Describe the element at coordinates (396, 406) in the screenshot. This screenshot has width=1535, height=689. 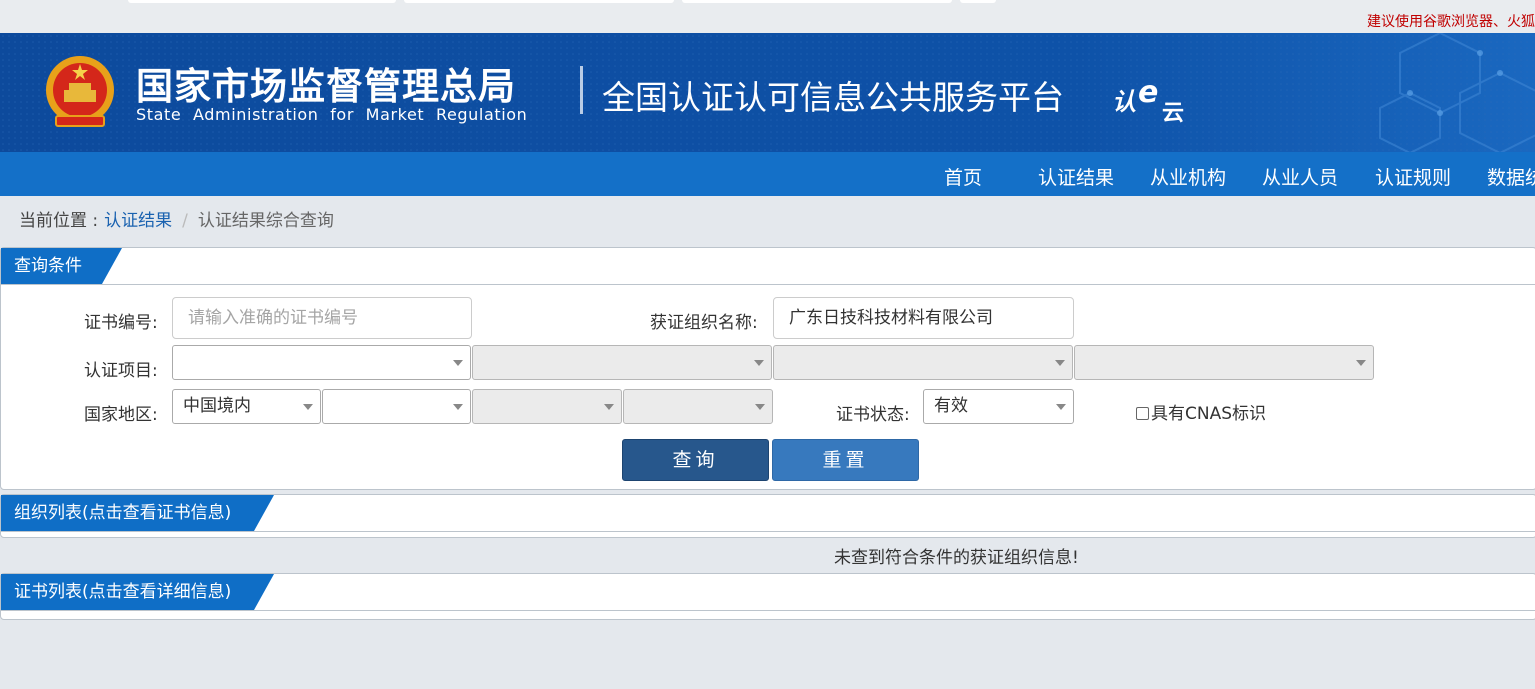
I see `province-select` at that location.